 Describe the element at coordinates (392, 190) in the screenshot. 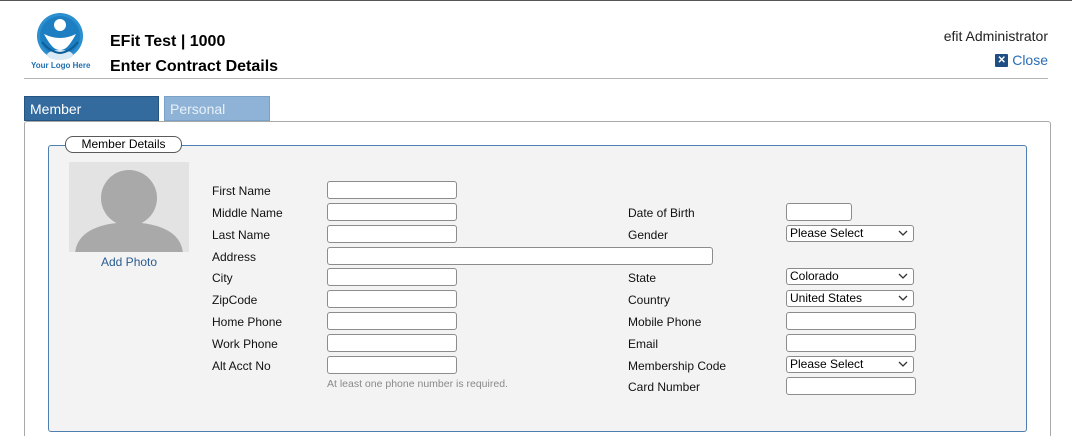

I see `first-name-field` at that location.